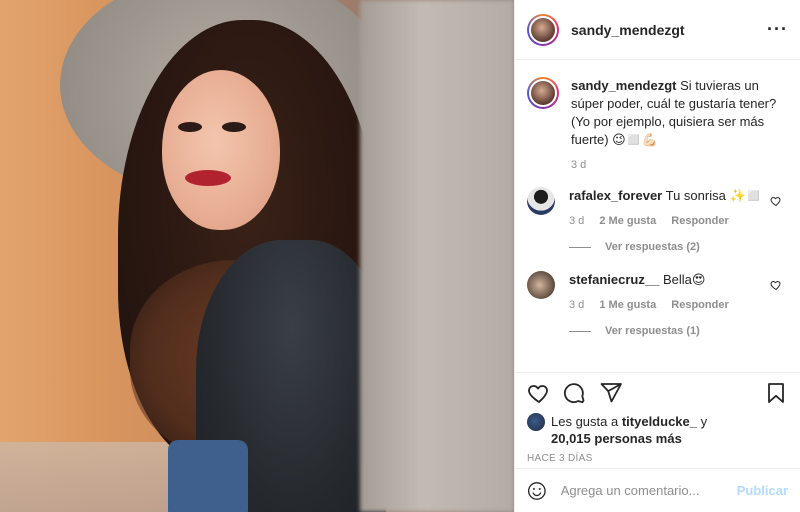 Image resolution: width=800 pixels, height=512 pixels. Describe the element at coordinates (614, 279) in the screenshot. I see `comment-username: stefaniecruz__` at that location.